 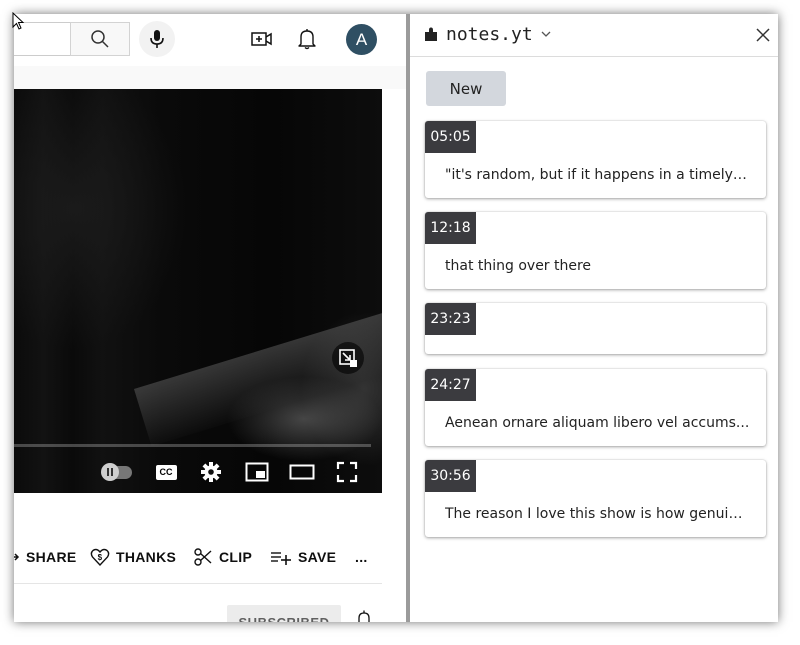 I want to click on fullscreen-icon, so click(x=347, y=472).